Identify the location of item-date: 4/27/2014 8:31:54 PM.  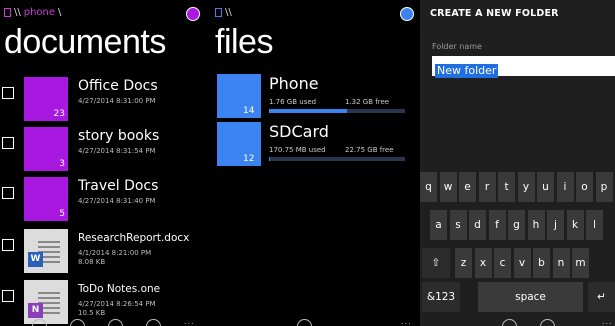
(117, 151).